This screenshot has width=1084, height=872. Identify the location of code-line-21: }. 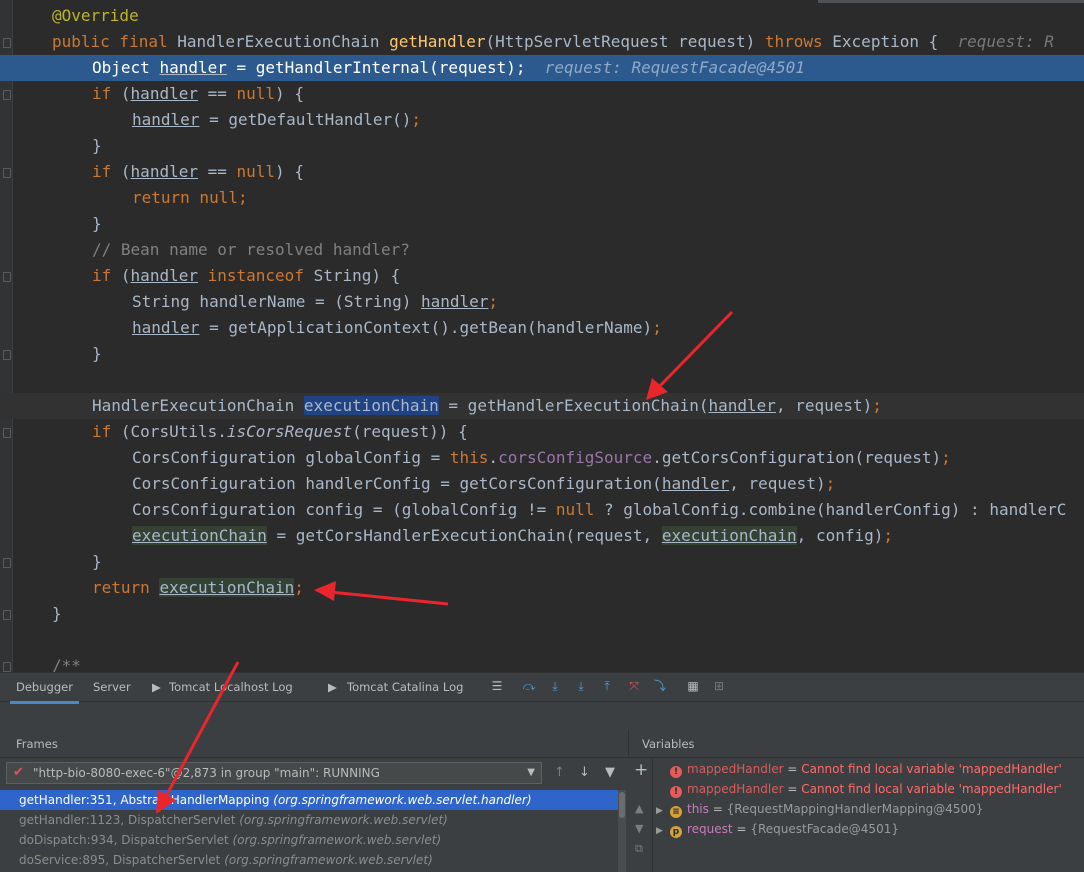
(542, 562).